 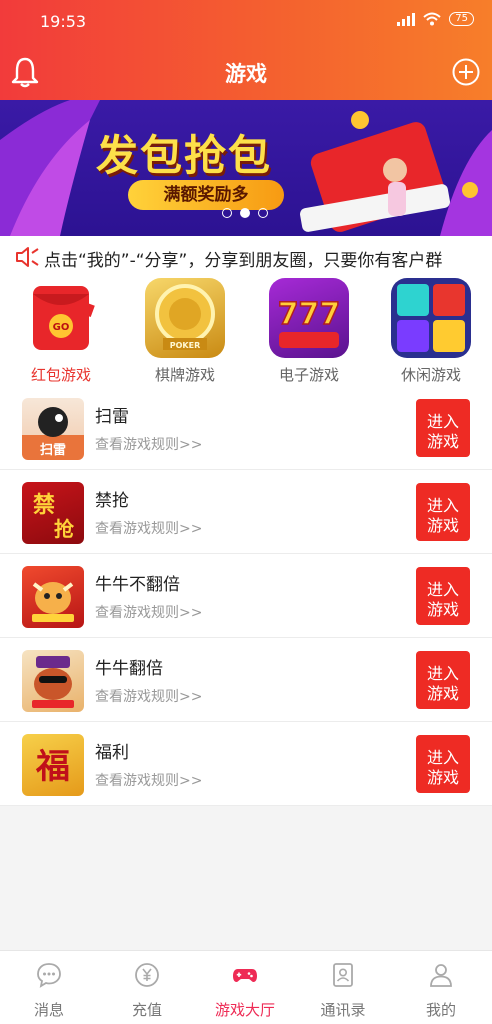 I want to click on pager-dot-active, so click(x=245, y=213).